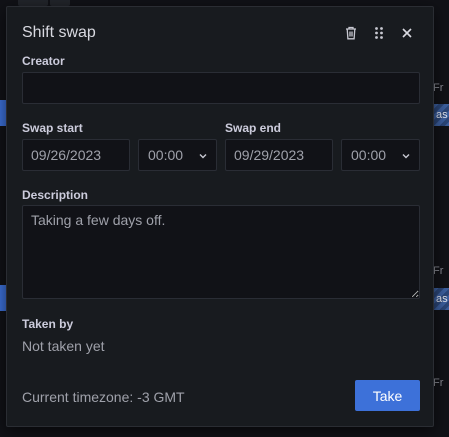  Describe the element at coordinates (52, 128) in the screenshot. I see `swap-start-label: Swap start` at that location.